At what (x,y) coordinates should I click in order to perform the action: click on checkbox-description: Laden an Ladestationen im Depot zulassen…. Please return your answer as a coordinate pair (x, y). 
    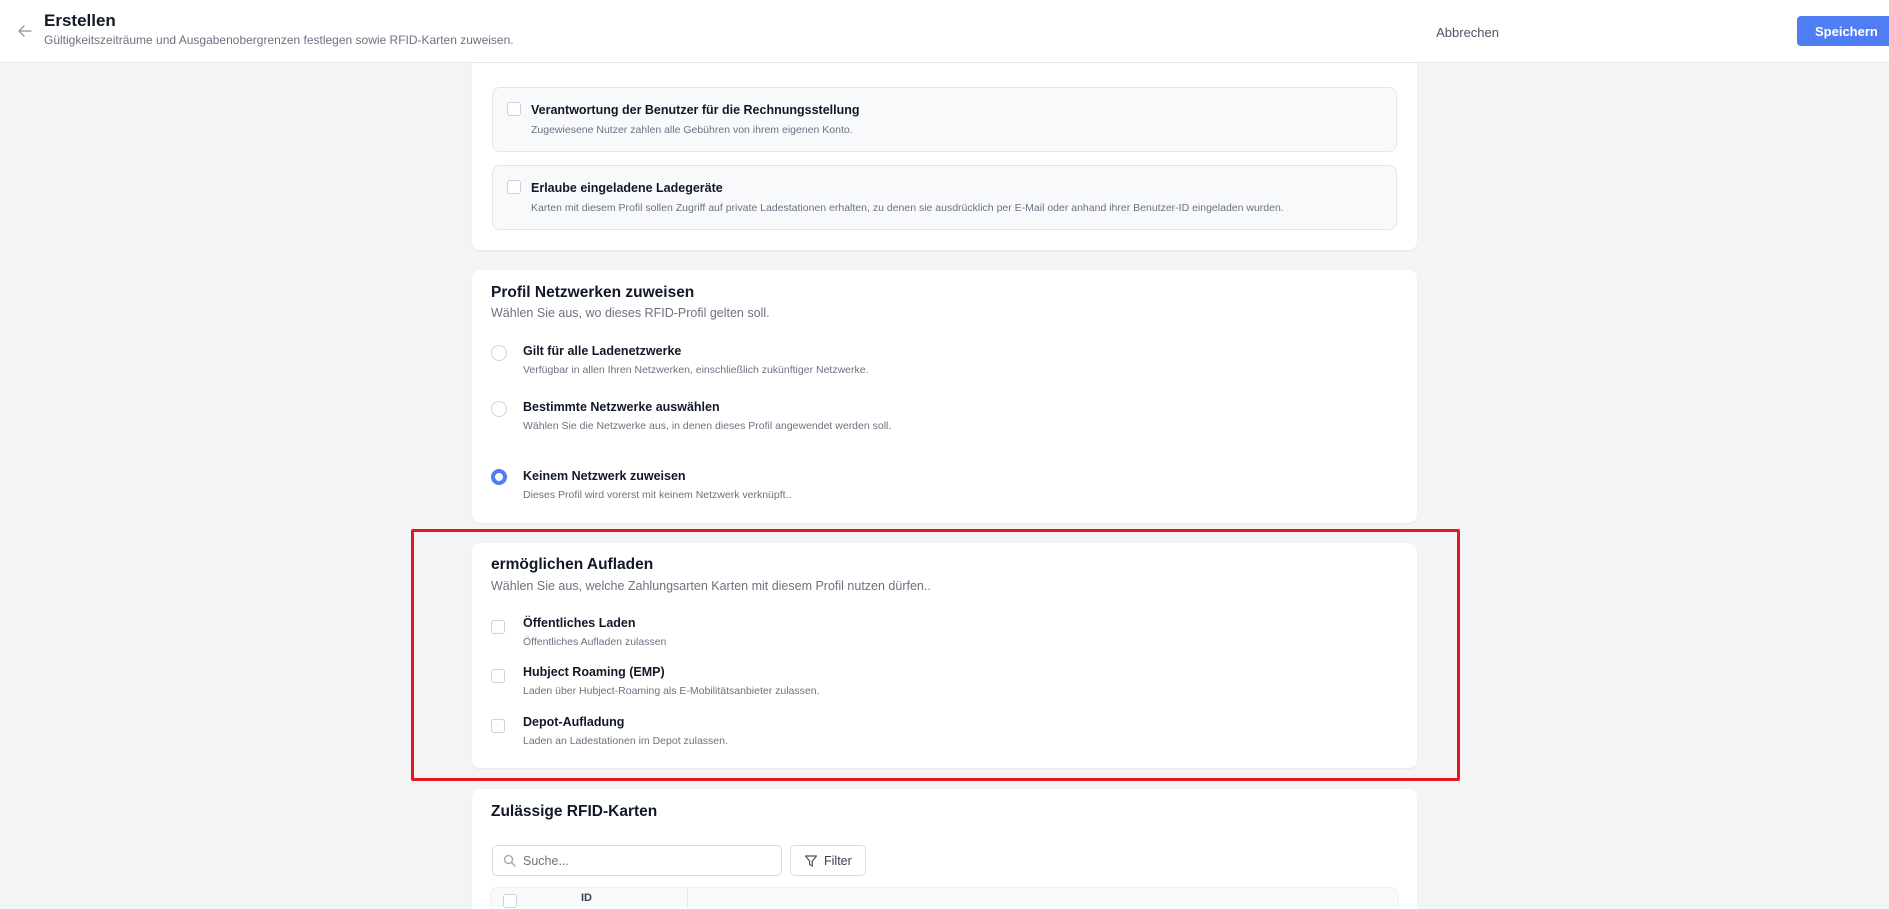
    Looking at the image, I should click on (625, 741).